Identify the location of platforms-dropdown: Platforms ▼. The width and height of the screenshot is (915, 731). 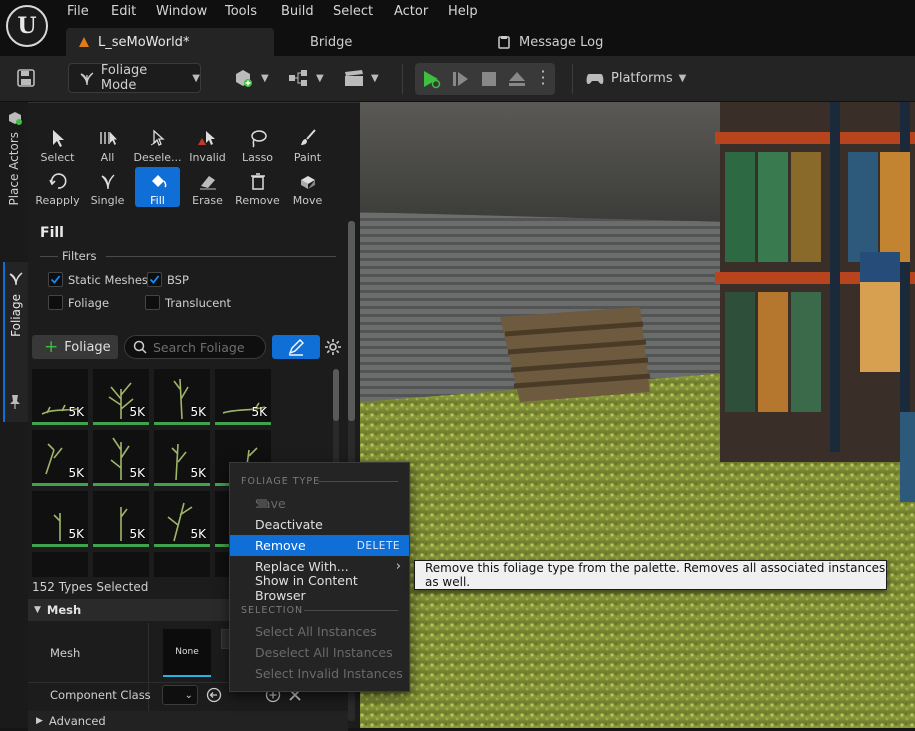
(635, 78).